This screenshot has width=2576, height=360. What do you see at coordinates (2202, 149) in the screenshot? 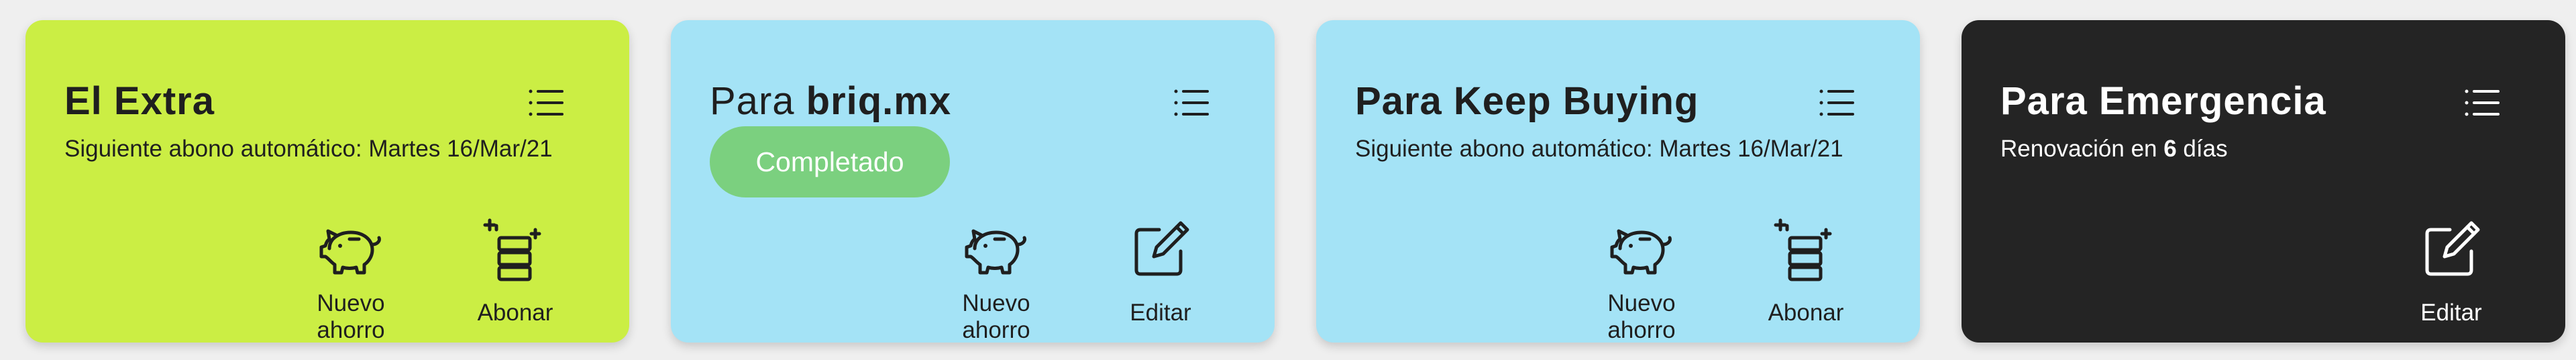
I see `renewal-suffix: días` at bounding box center [2202, 149].